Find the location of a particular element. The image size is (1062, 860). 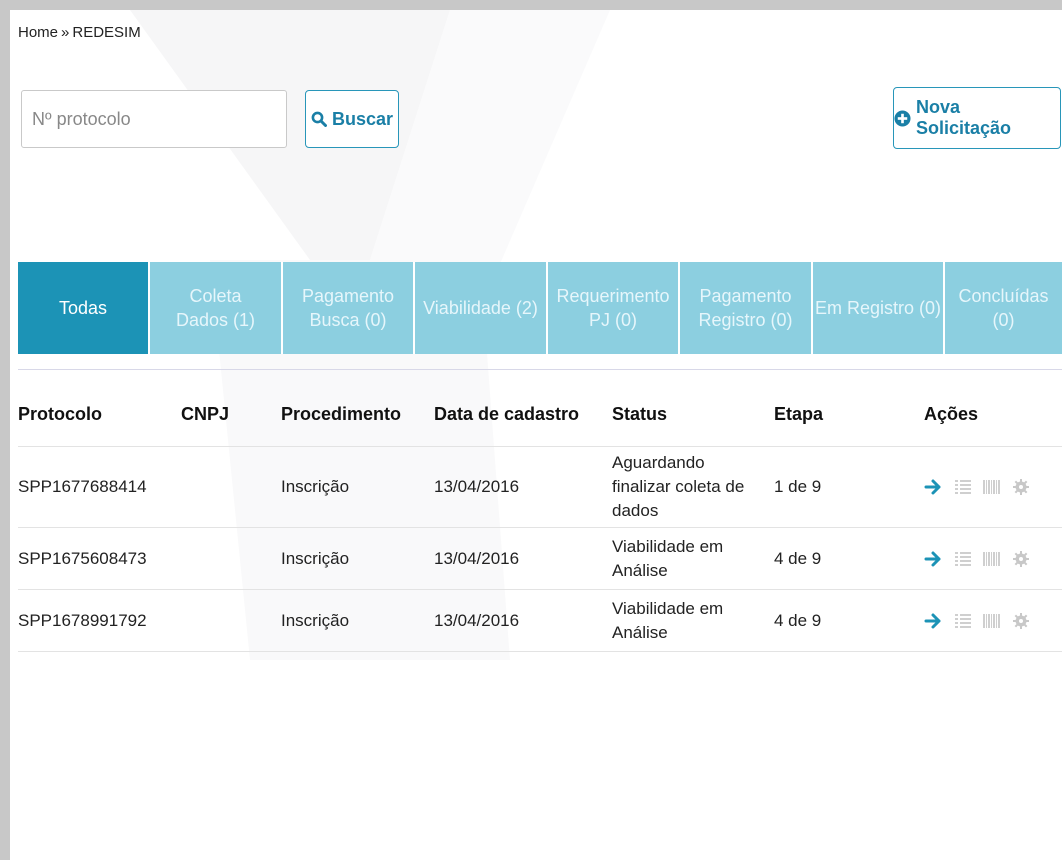

tab-label: Concluídas (0) is located at coordinates (1003, 308).